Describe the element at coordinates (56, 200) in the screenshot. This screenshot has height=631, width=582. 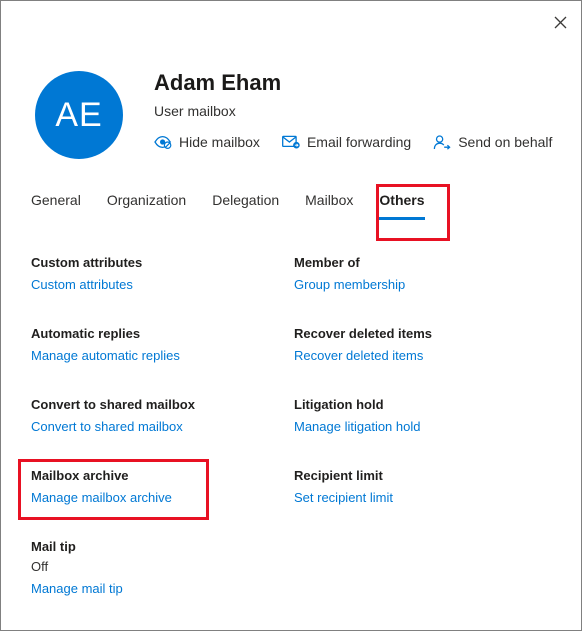
I see `tab-general-label: General` at that location.